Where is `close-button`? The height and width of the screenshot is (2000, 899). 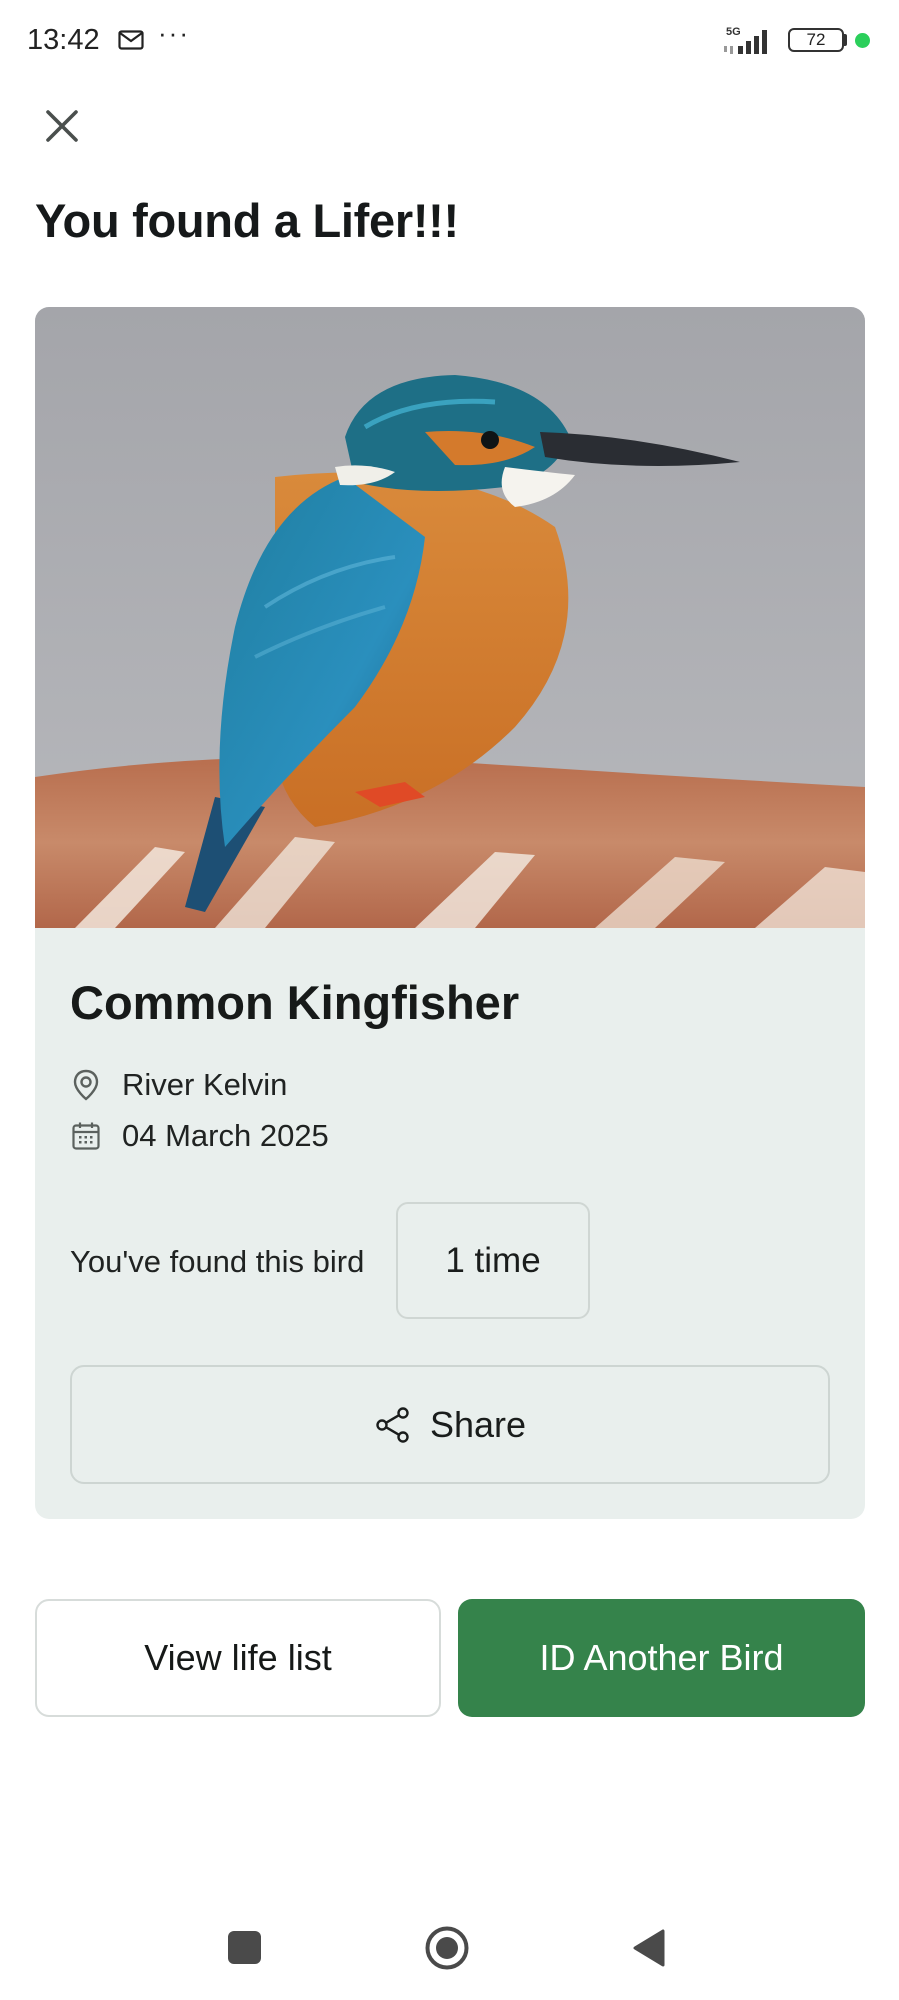
close-button is located at coordinates (62, 126).